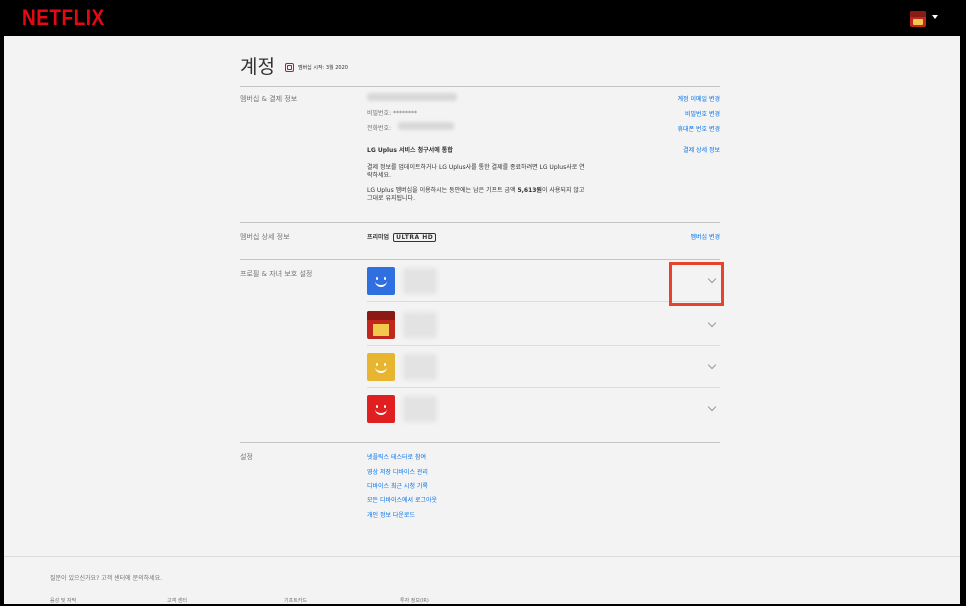 The height and width of the screenshot is (606, 966). What do you see at coordinates (699, 98) in the screenshot?
I see `change-email-link: 계정 이메일 변경` at bounding box center [699, 98].